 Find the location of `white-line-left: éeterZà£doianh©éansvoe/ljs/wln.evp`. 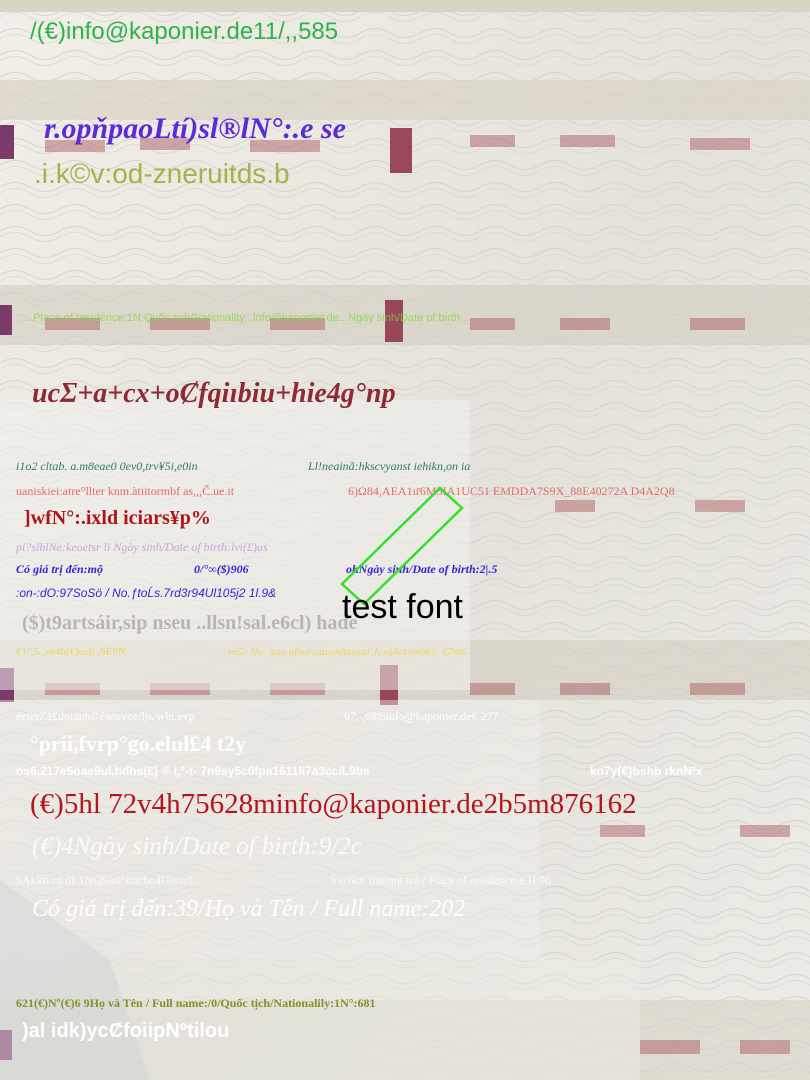

white-line-left: éeterZà£doianh©éansvoe/ljs/wln.evp is located at coordinates (105, 716).